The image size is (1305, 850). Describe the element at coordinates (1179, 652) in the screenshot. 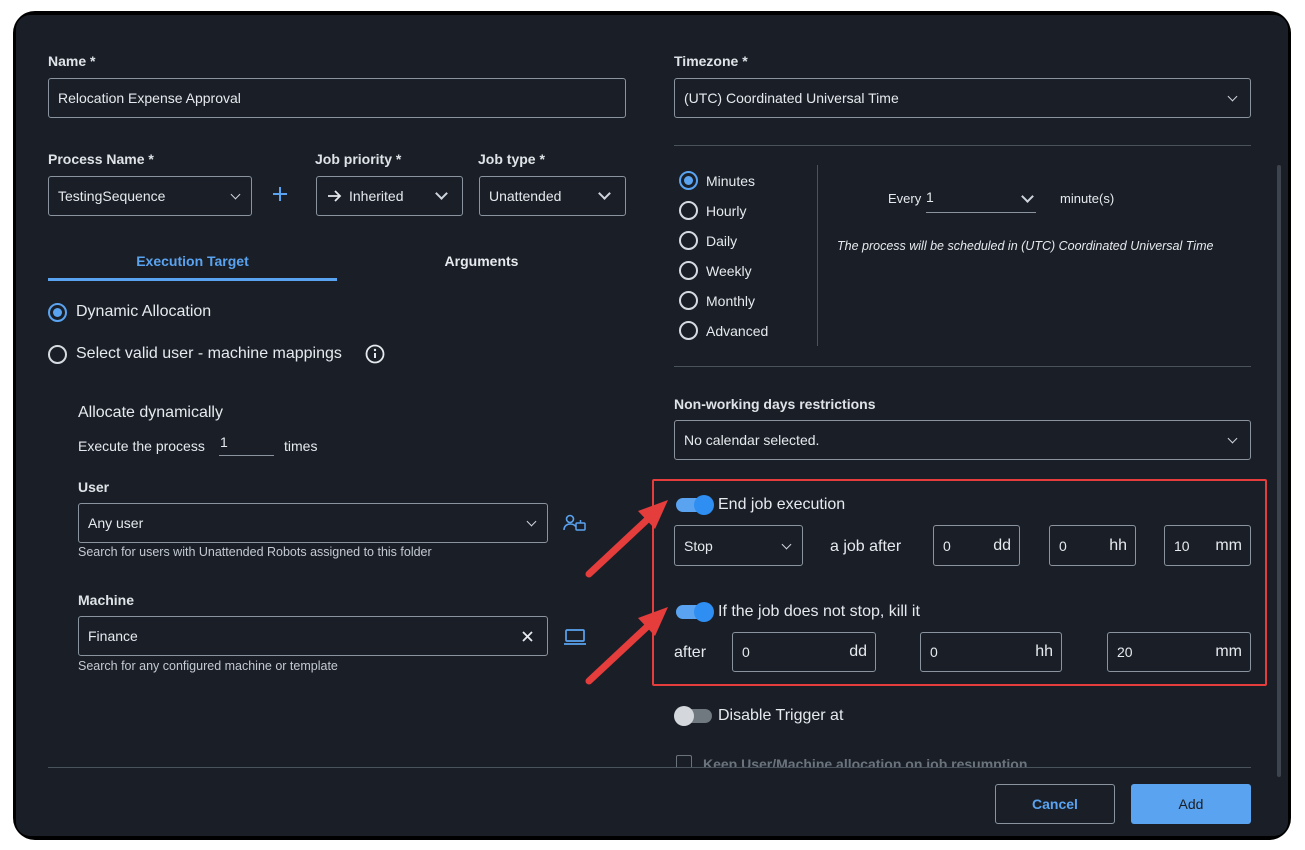

I see `kill-job-minutes-input: 20 mm` at that location.